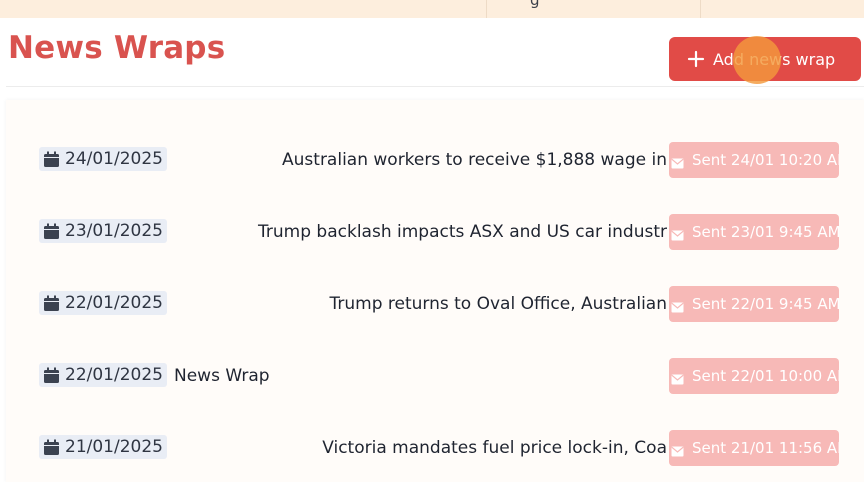 The height and width of the screenshot is (482, 864). What do you see at coordinates (114, 447) in the screenshot?
I see `wrap-date: 21/01/2025` at bounding box center [114, 447].